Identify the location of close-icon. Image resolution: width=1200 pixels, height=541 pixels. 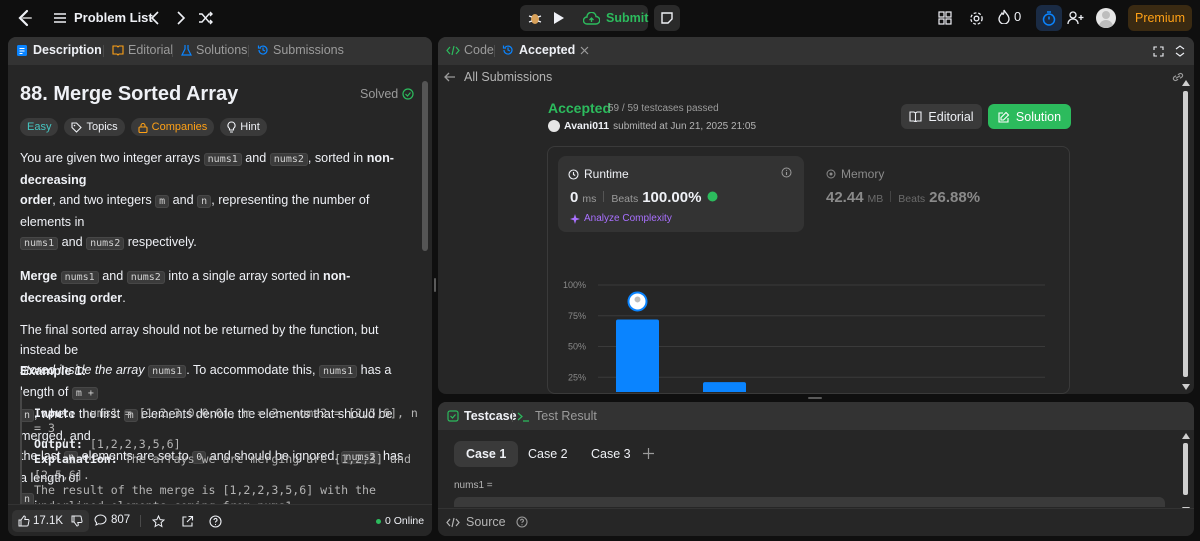
(584, 50).